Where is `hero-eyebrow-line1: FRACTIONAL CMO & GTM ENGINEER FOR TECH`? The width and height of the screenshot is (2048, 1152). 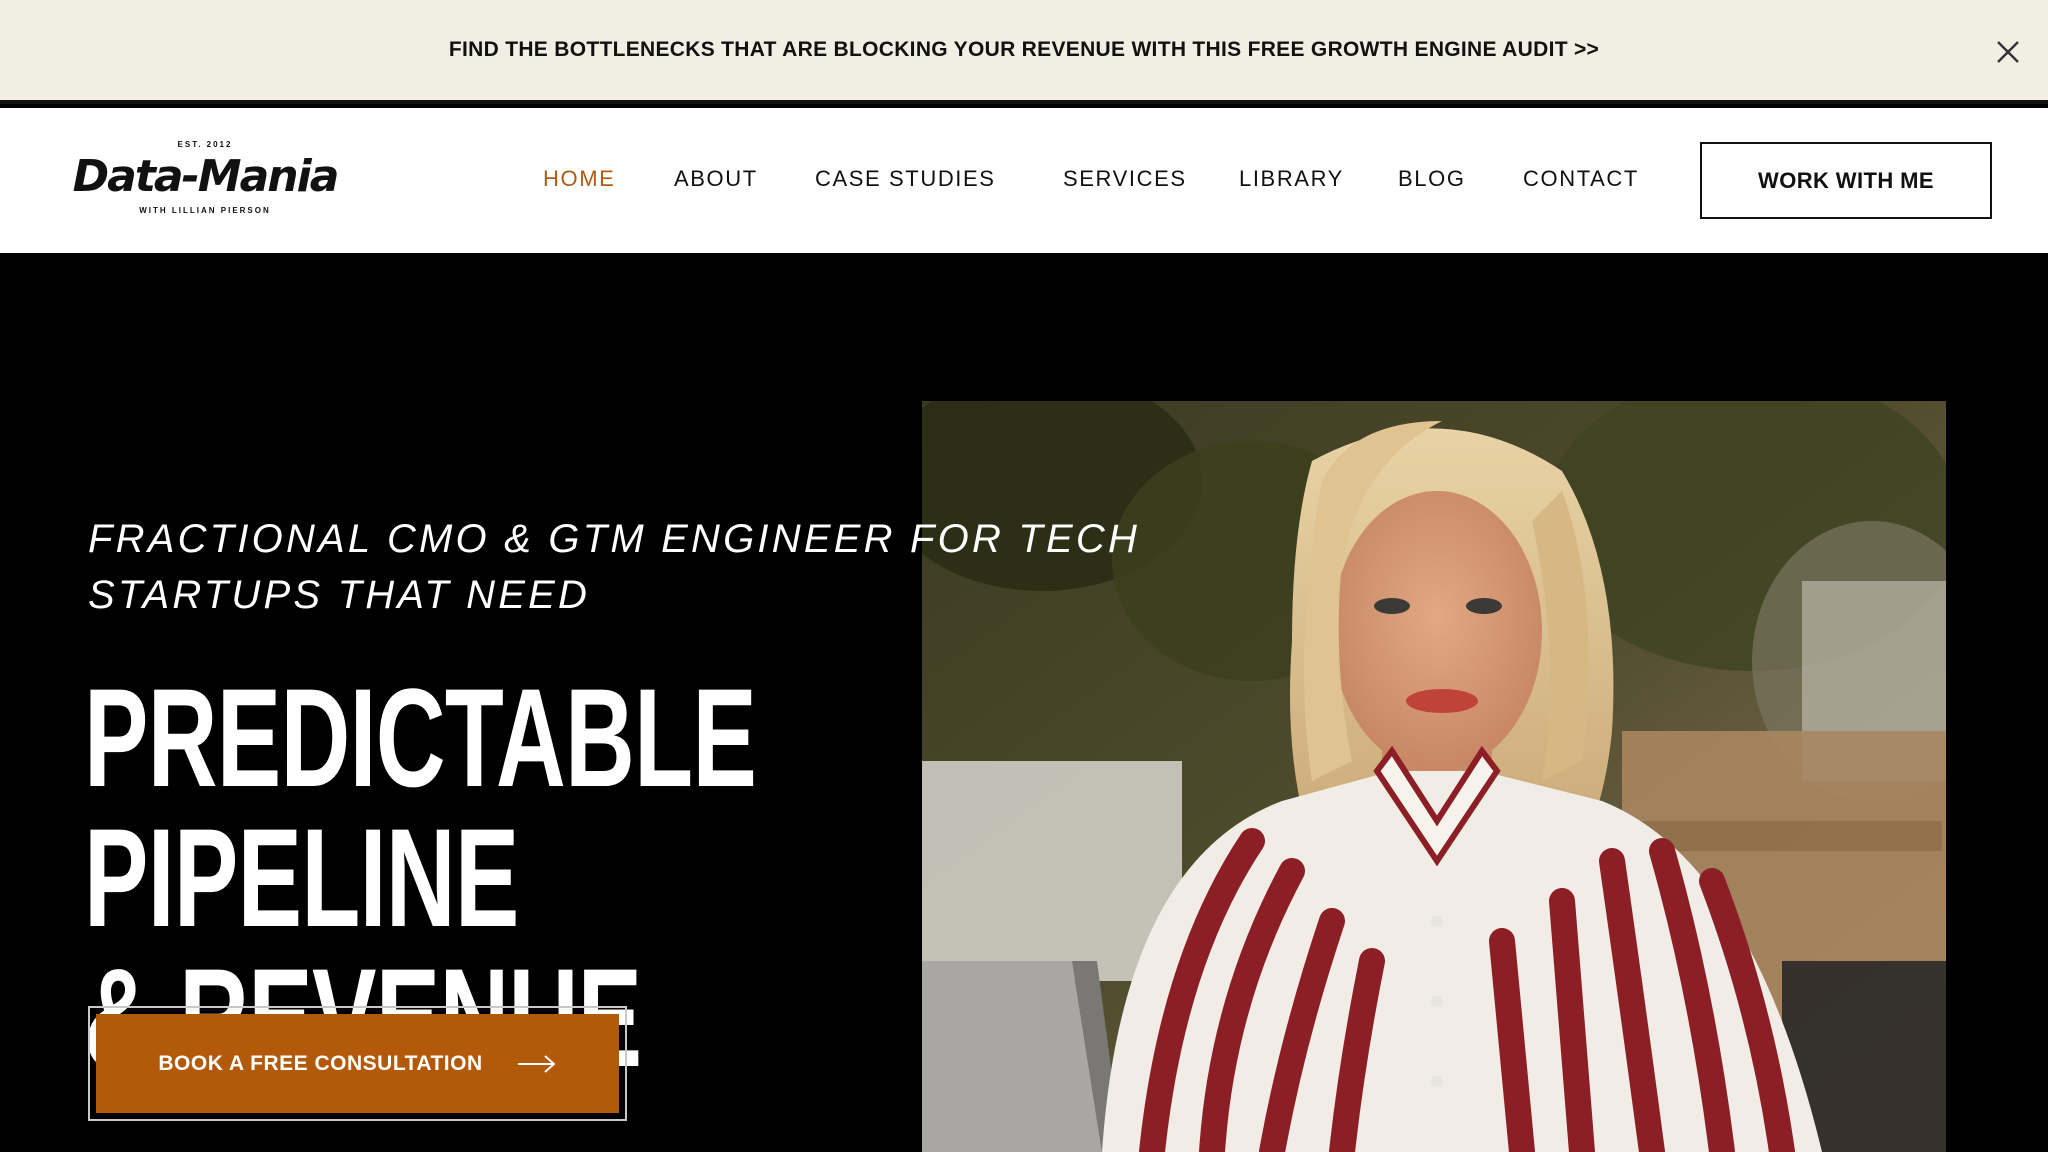 hero-eyebrow-line1: FRACTIONAL CMO & GTM ENGINEER FOR TECH is located at coordinates (614, 539).